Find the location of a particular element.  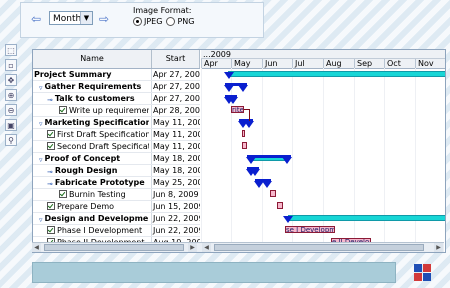

table-row: ⊸ Talk to customers Apr 27, 2009 is located at coordinates (116, 99).